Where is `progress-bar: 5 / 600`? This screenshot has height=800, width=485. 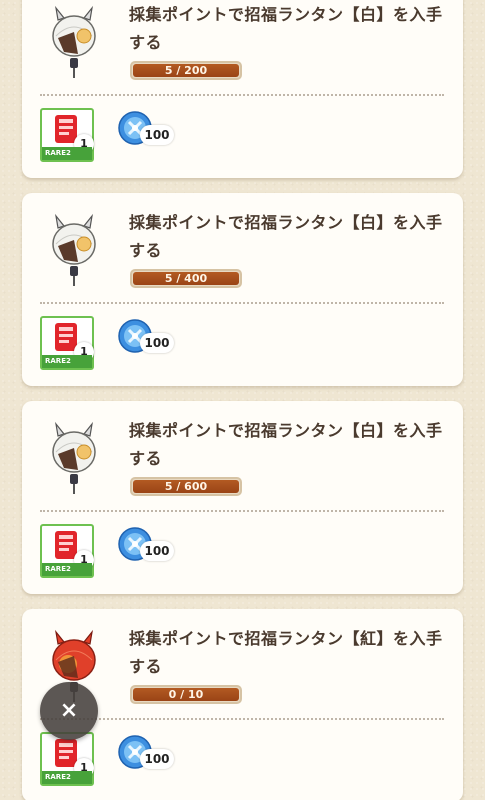 progress-bar: 5 / 600 is located at coordinates (186, 486).